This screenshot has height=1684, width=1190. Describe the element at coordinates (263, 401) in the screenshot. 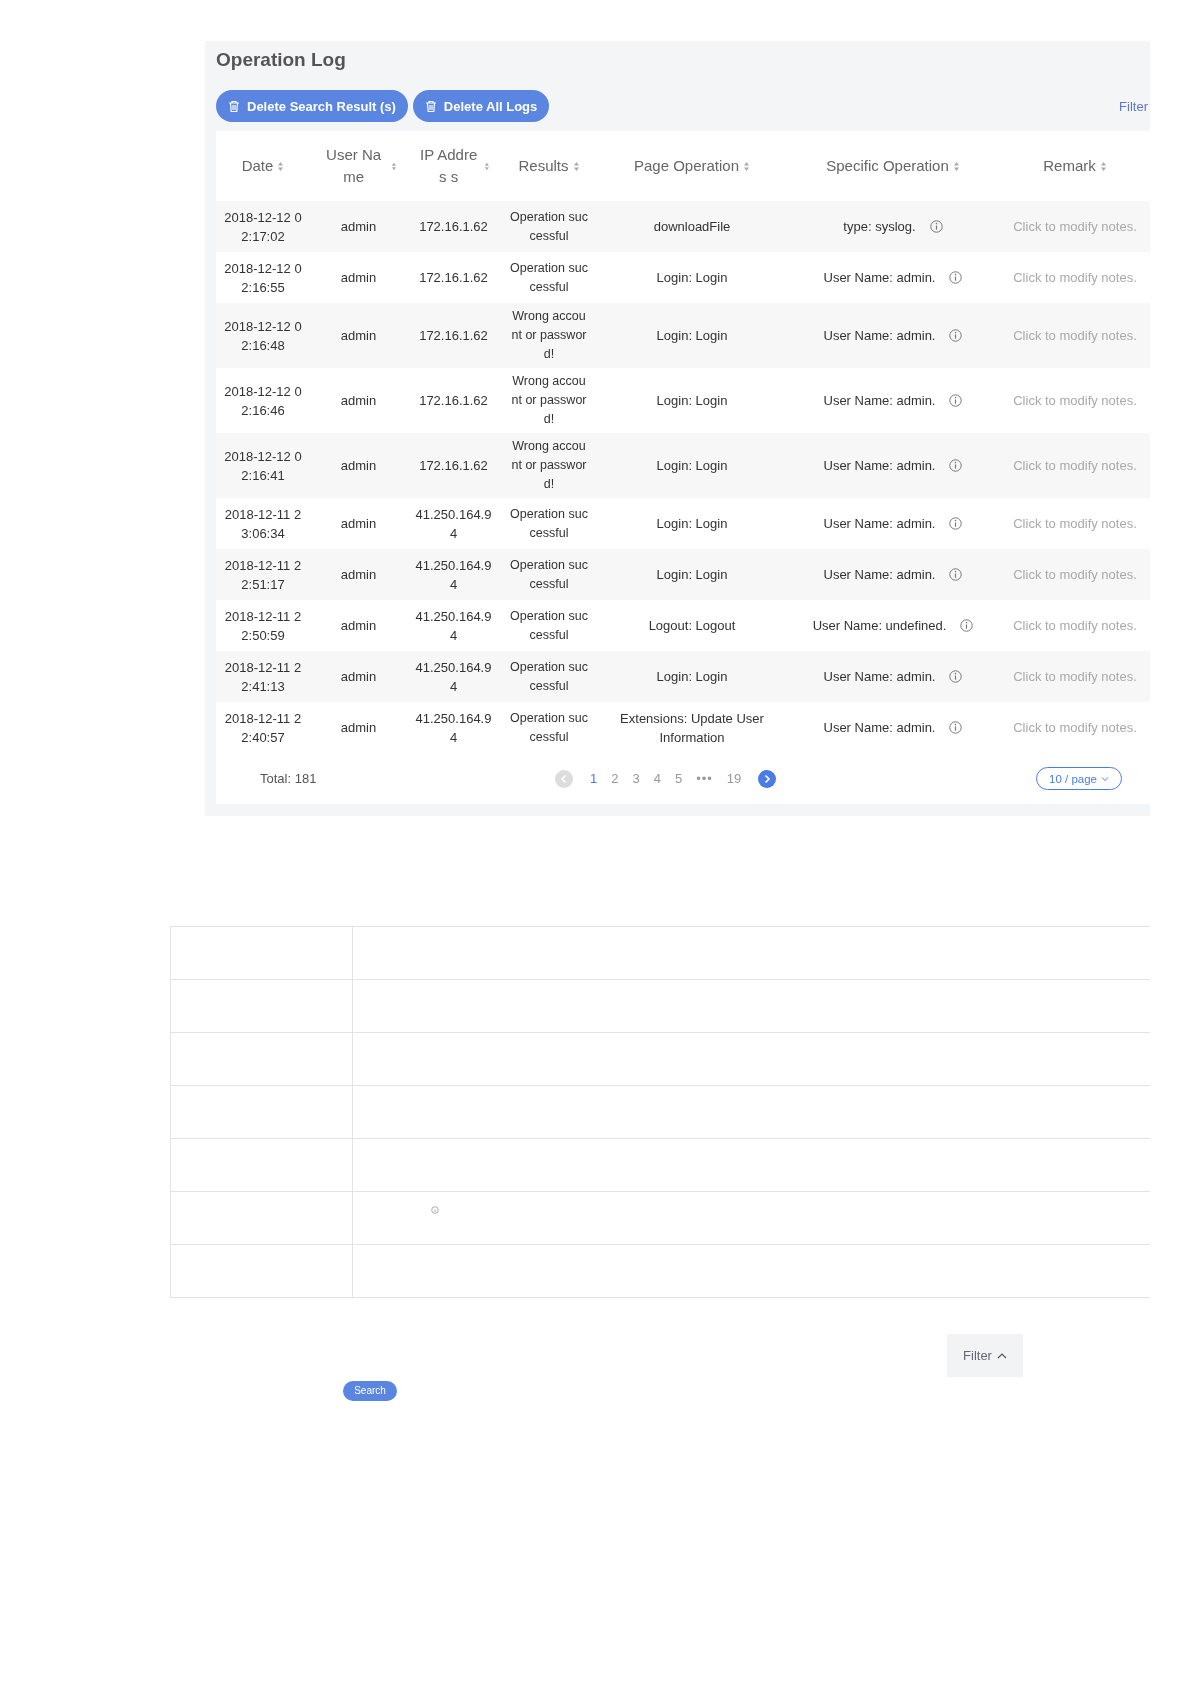

I see `table-cell-text: 2018-12-12 02:16:46` at that location.